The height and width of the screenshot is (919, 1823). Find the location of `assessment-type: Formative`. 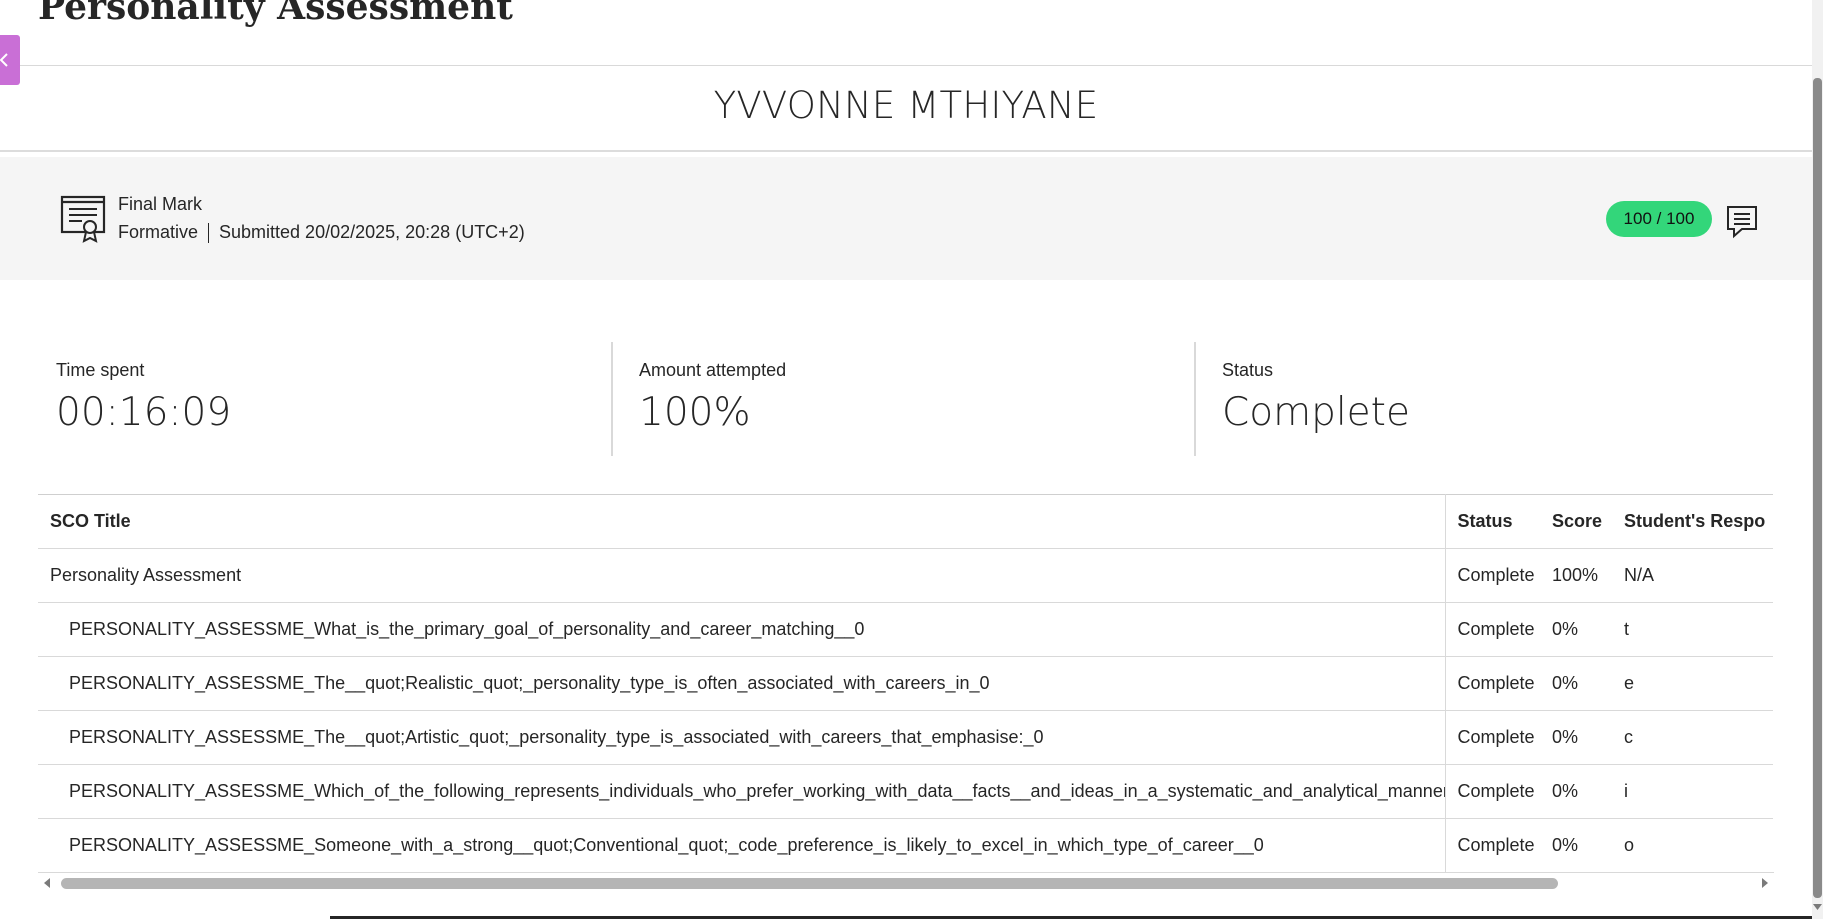

assessment-type: Formative is located at coordinates (158, 232).